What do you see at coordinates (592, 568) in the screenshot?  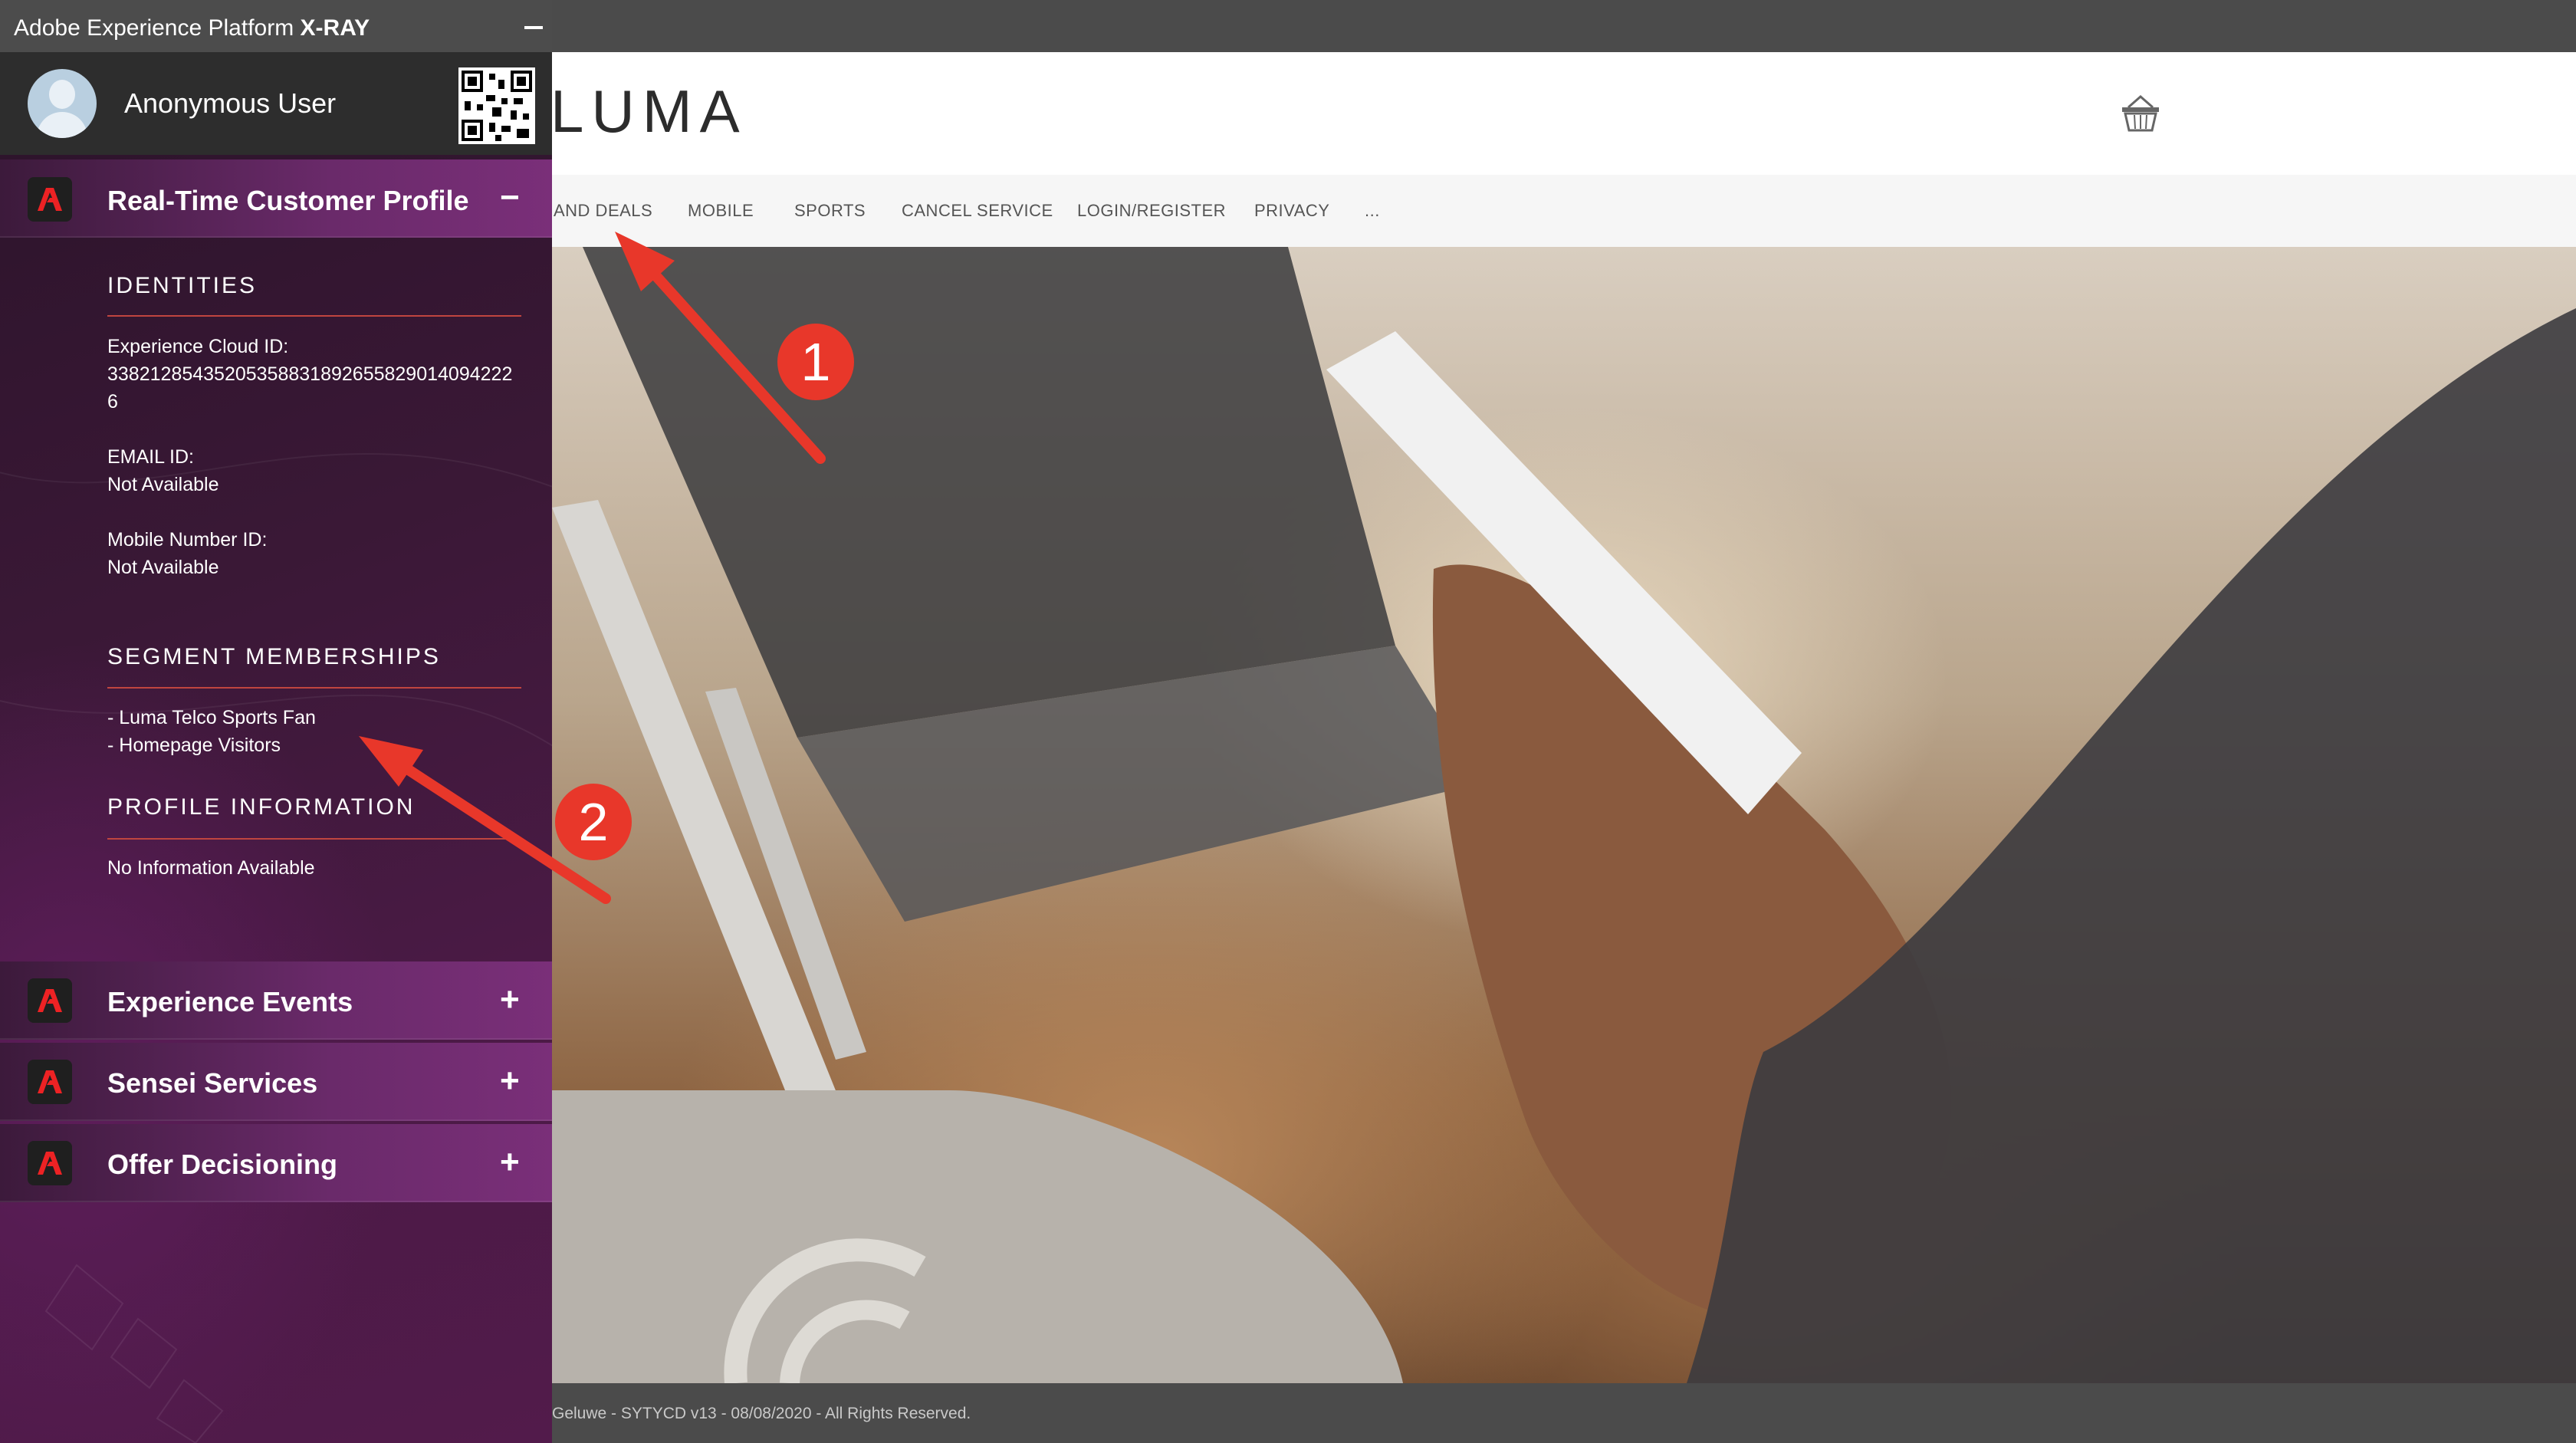 I see `annotation-arrows` at bounding box center [592, 568].